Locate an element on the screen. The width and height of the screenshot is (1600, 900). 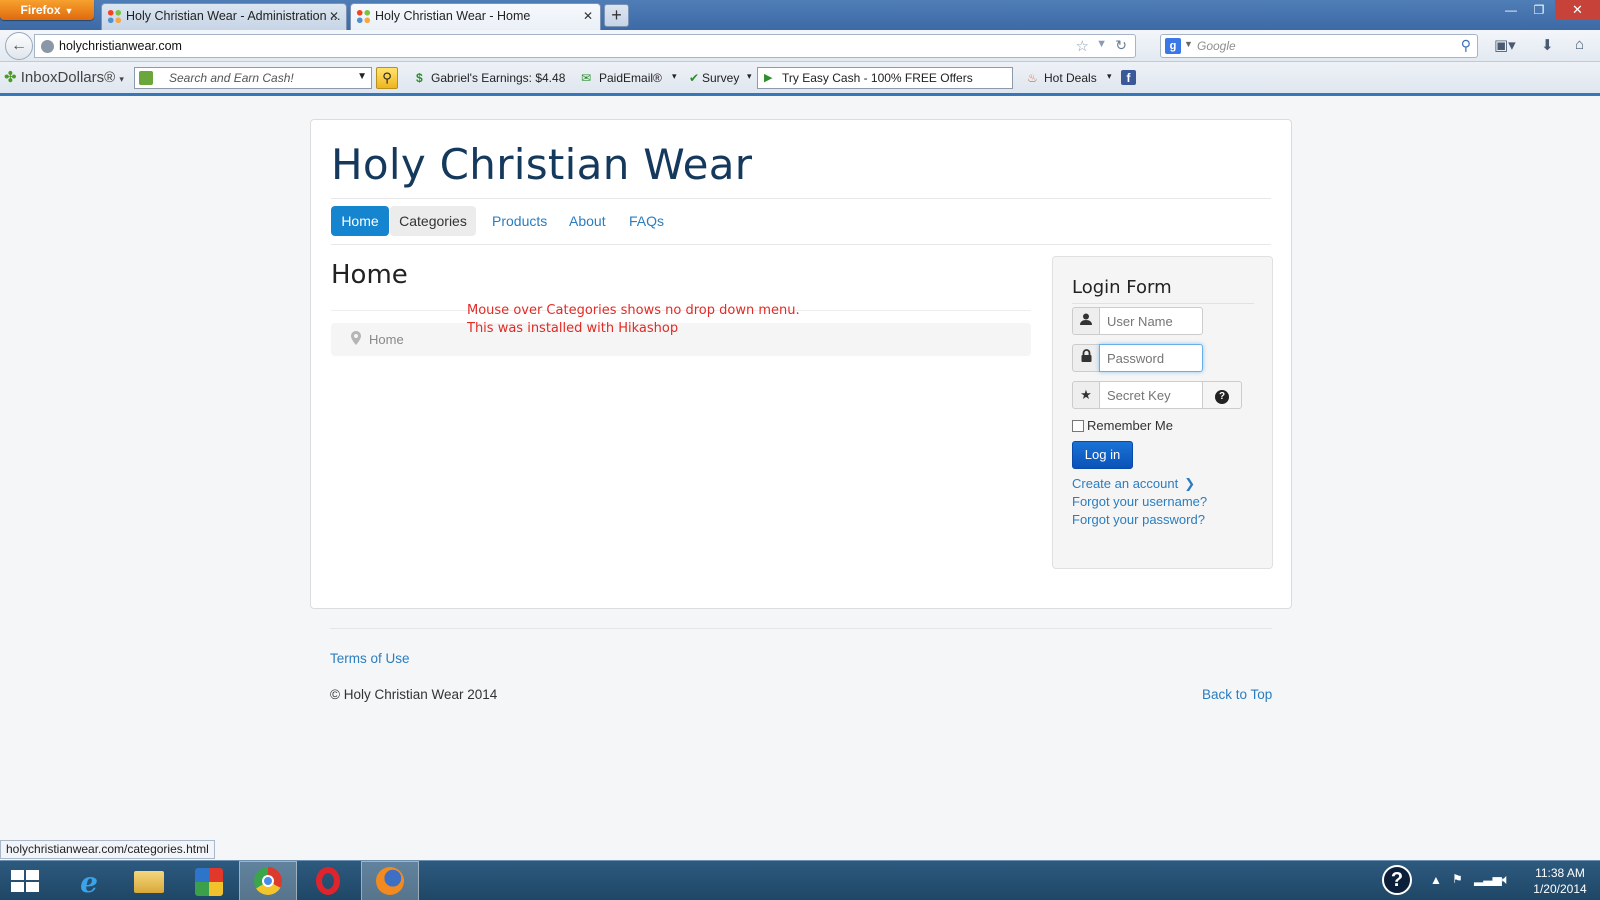
back-to-top-link: Back to Top is located at coordinates (1237, 694).